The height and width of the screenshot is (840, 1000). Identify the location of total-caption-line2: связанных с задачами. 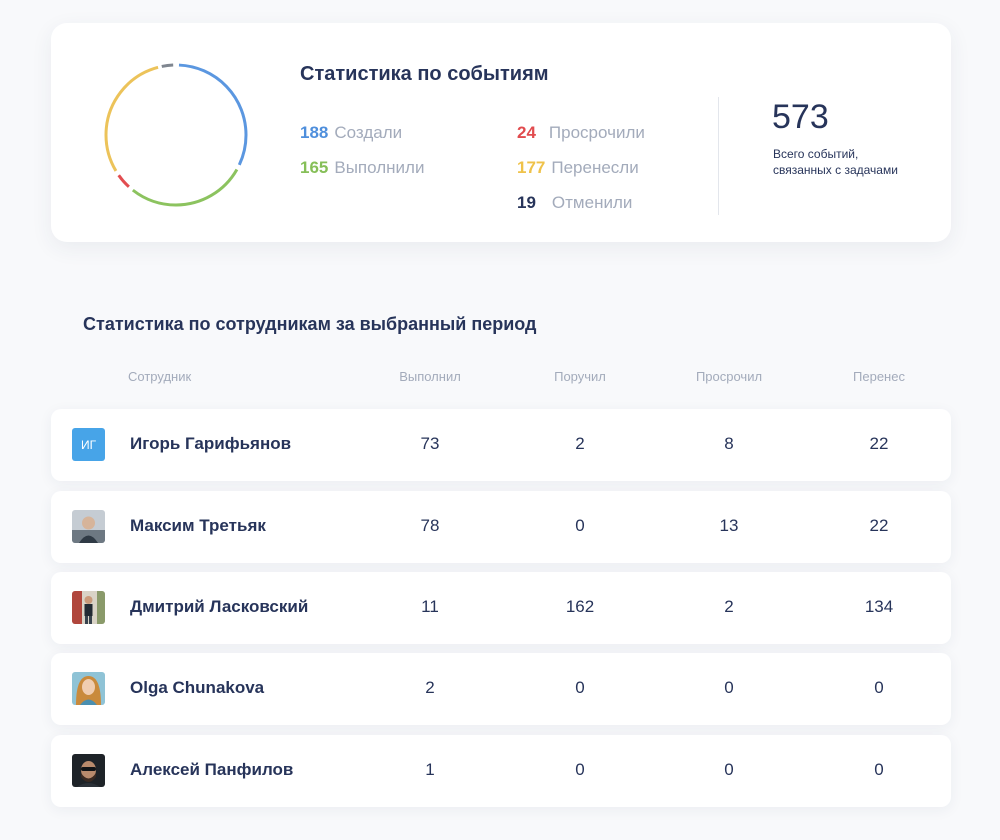
(835, 170).